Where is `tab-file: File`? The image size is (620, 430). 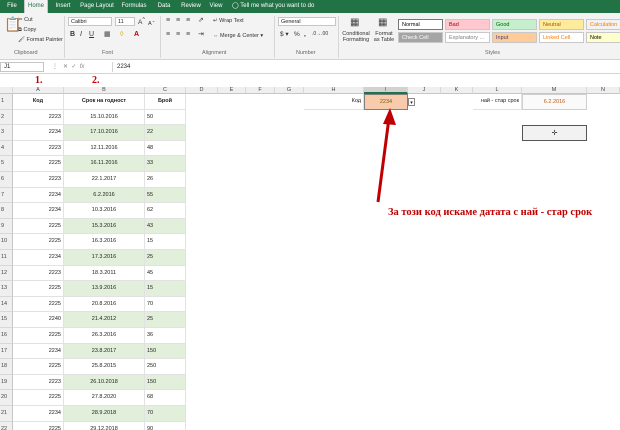 tab-file: File is located at coordinates (12, 6).